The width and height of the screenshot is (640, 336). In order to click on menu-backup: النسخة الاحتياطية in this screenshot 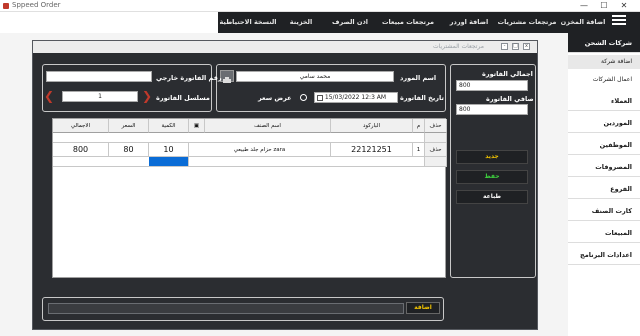, I will do `click(248, 22)`.